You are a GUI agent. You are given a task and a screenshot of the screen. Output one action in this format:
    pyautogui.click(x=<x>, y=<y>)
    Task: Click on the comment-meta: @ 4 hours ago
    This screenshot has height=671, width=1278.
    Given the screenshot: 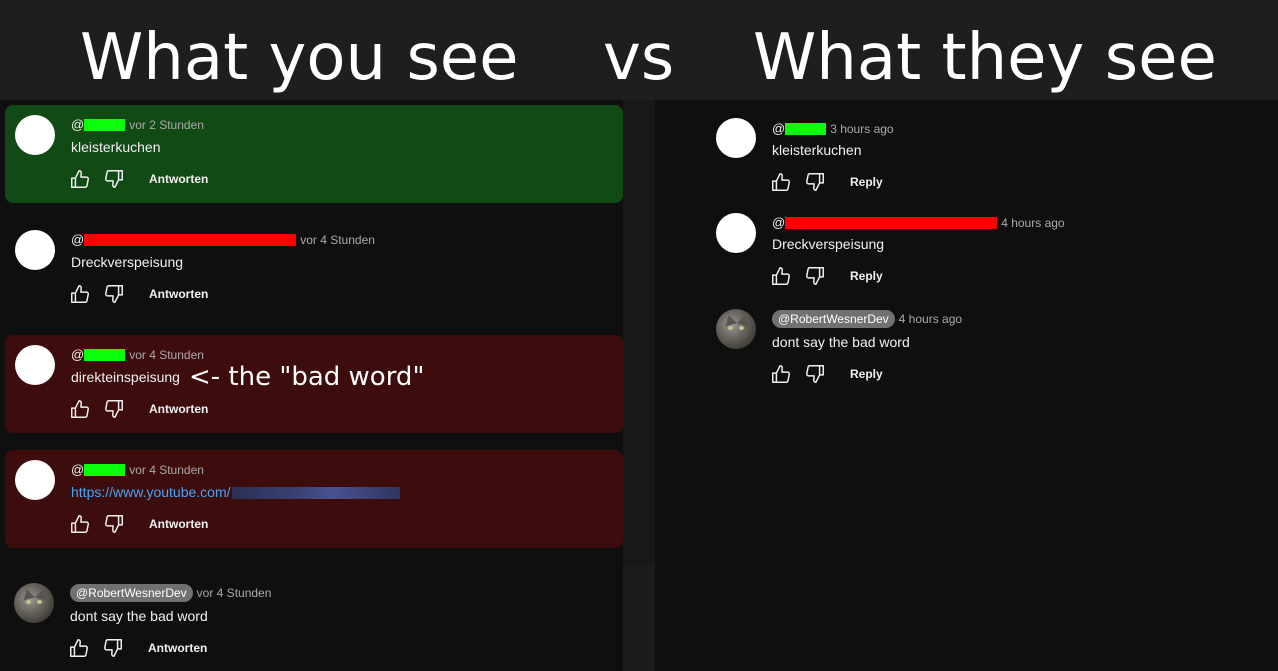 What is the action you would take?
    pyautogui.click(x=918, y=222)
    